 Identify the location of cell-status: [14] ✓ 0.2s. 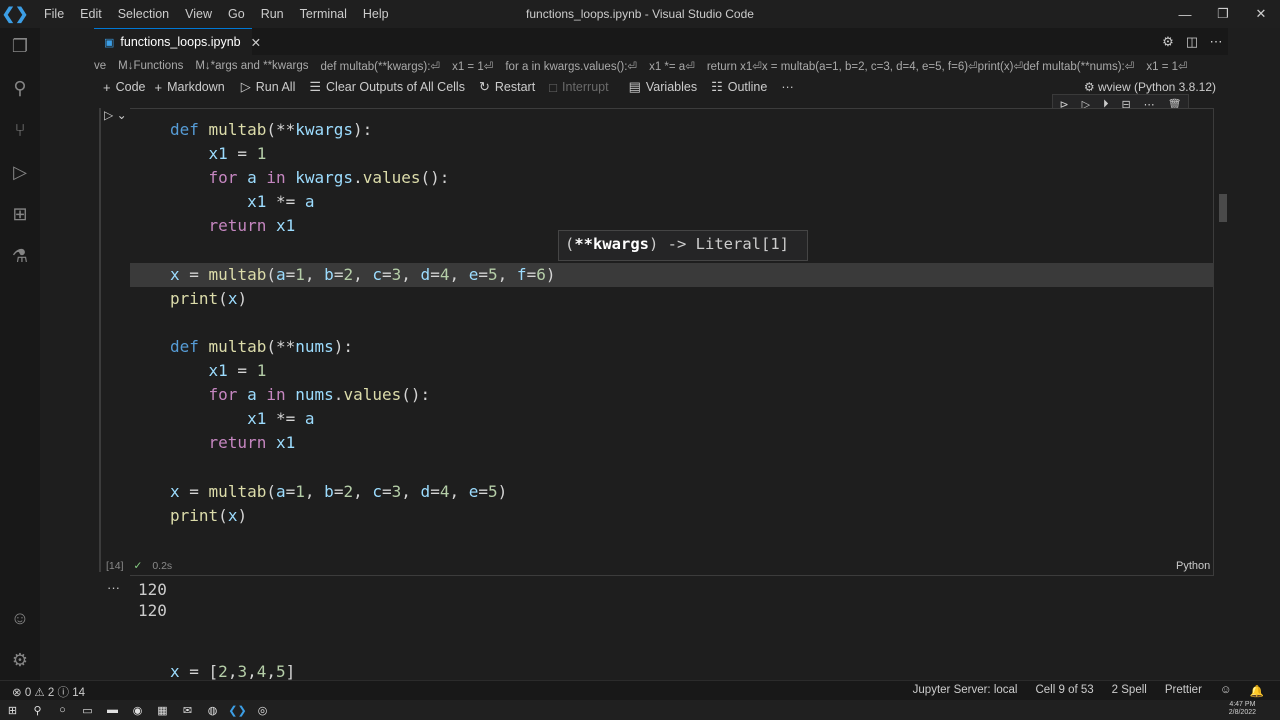
(139, 566).